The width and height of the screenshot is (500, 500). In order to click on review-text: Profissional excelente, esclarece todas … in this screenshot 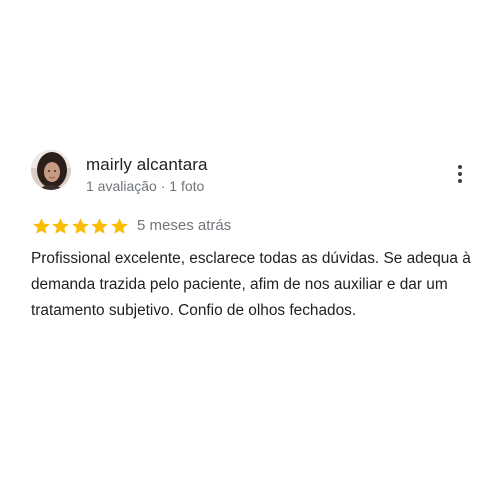, I will do `click(251, 284)`.